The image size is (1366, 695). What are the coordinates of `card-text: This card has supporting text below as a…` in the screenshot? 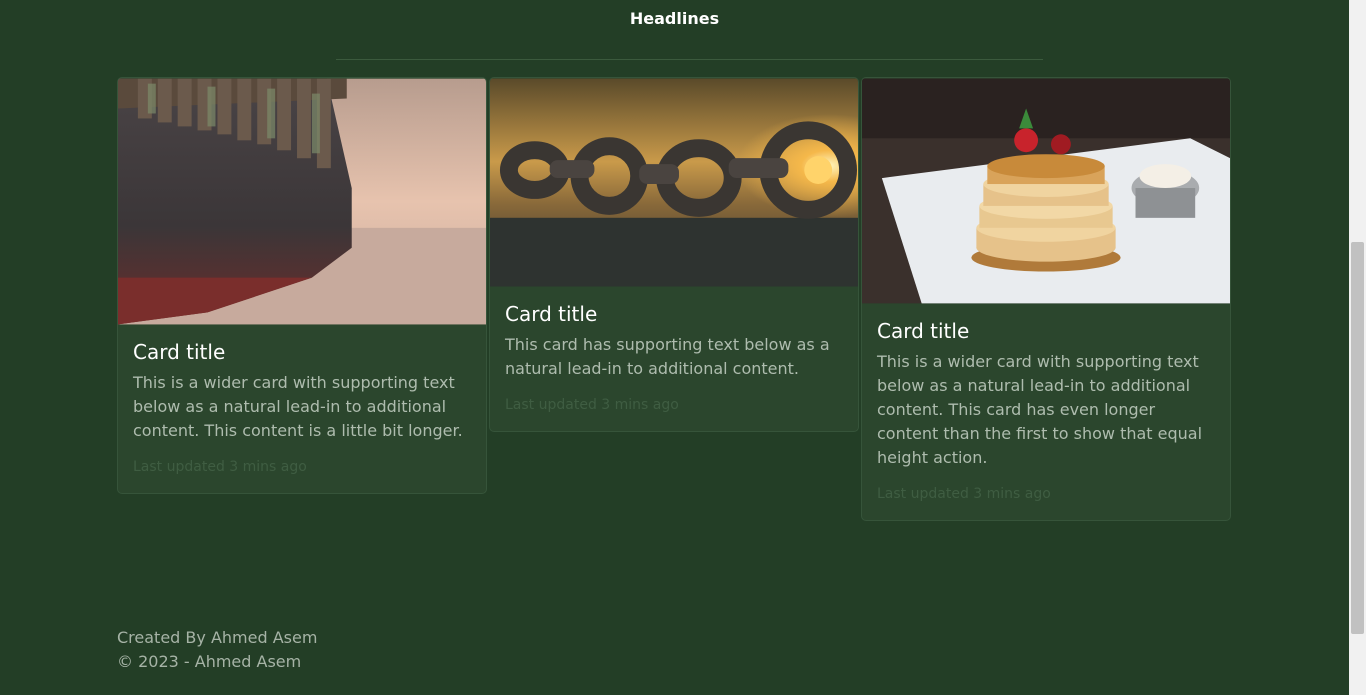 It's located at (667, 356).